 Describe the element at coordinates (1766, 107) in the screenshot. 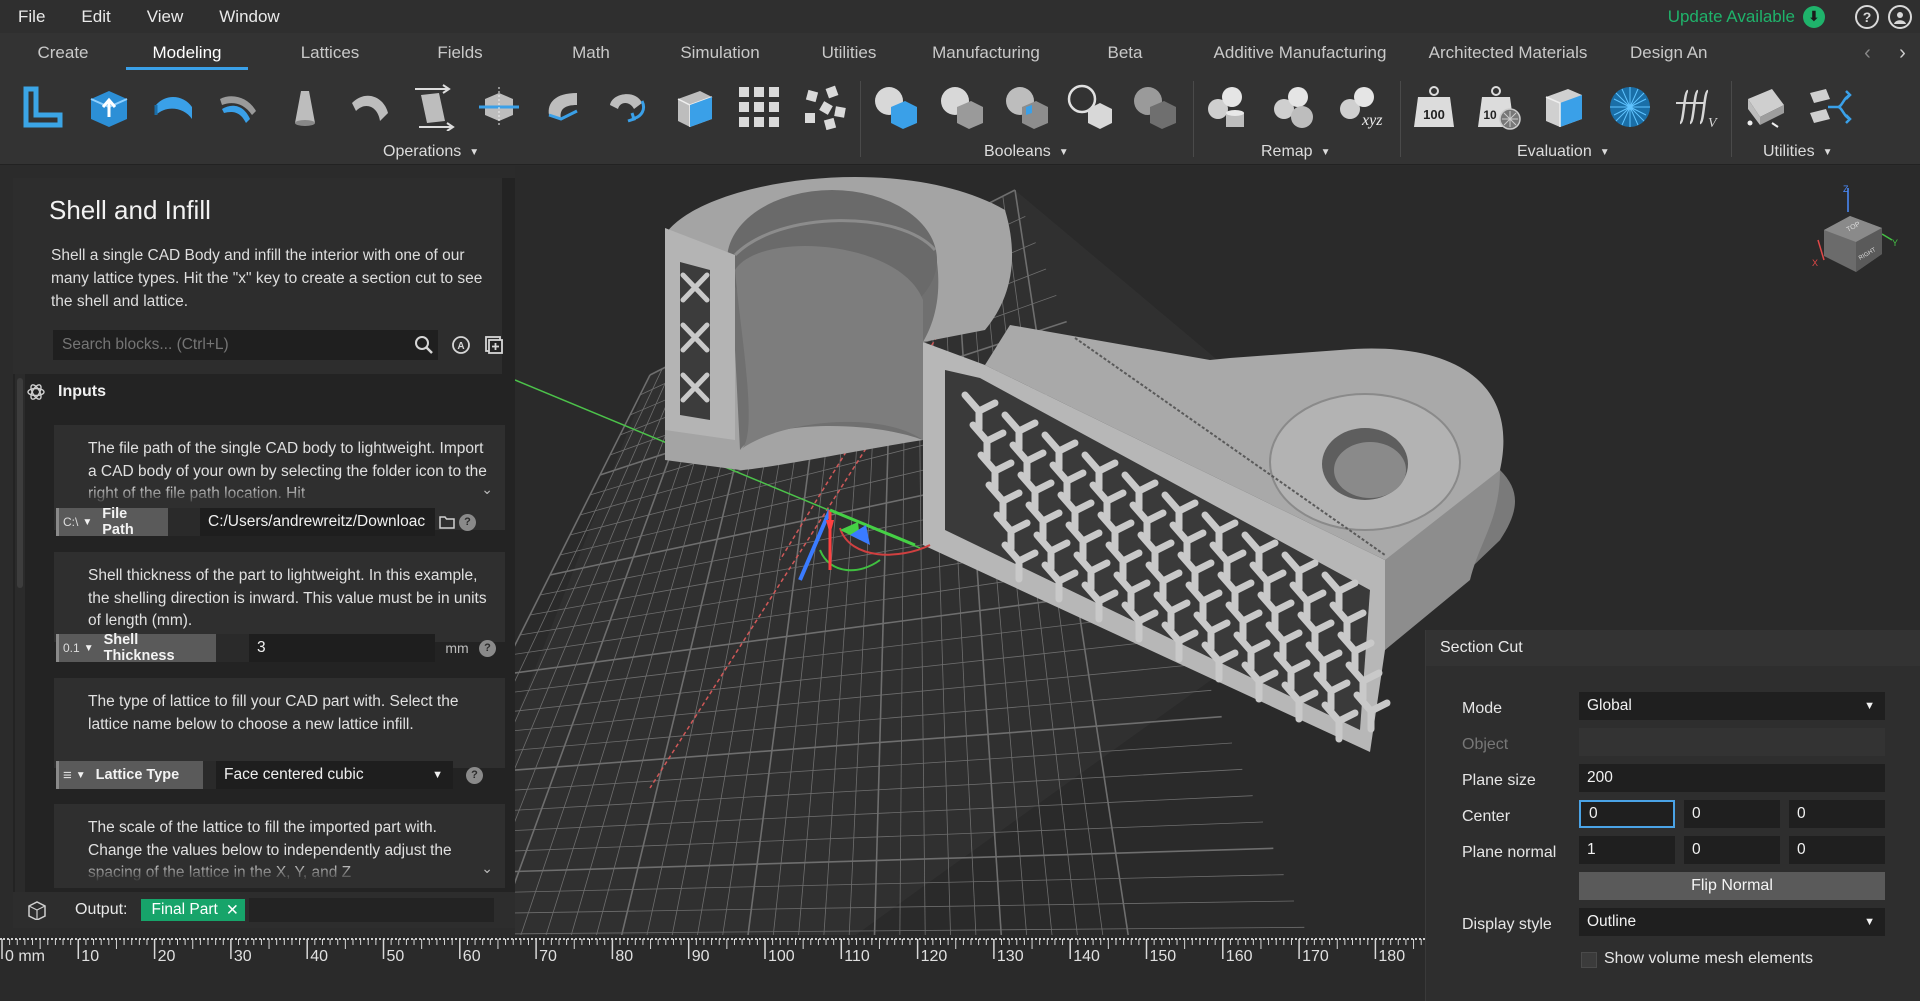

I see `surface-flow-icon` at that location.